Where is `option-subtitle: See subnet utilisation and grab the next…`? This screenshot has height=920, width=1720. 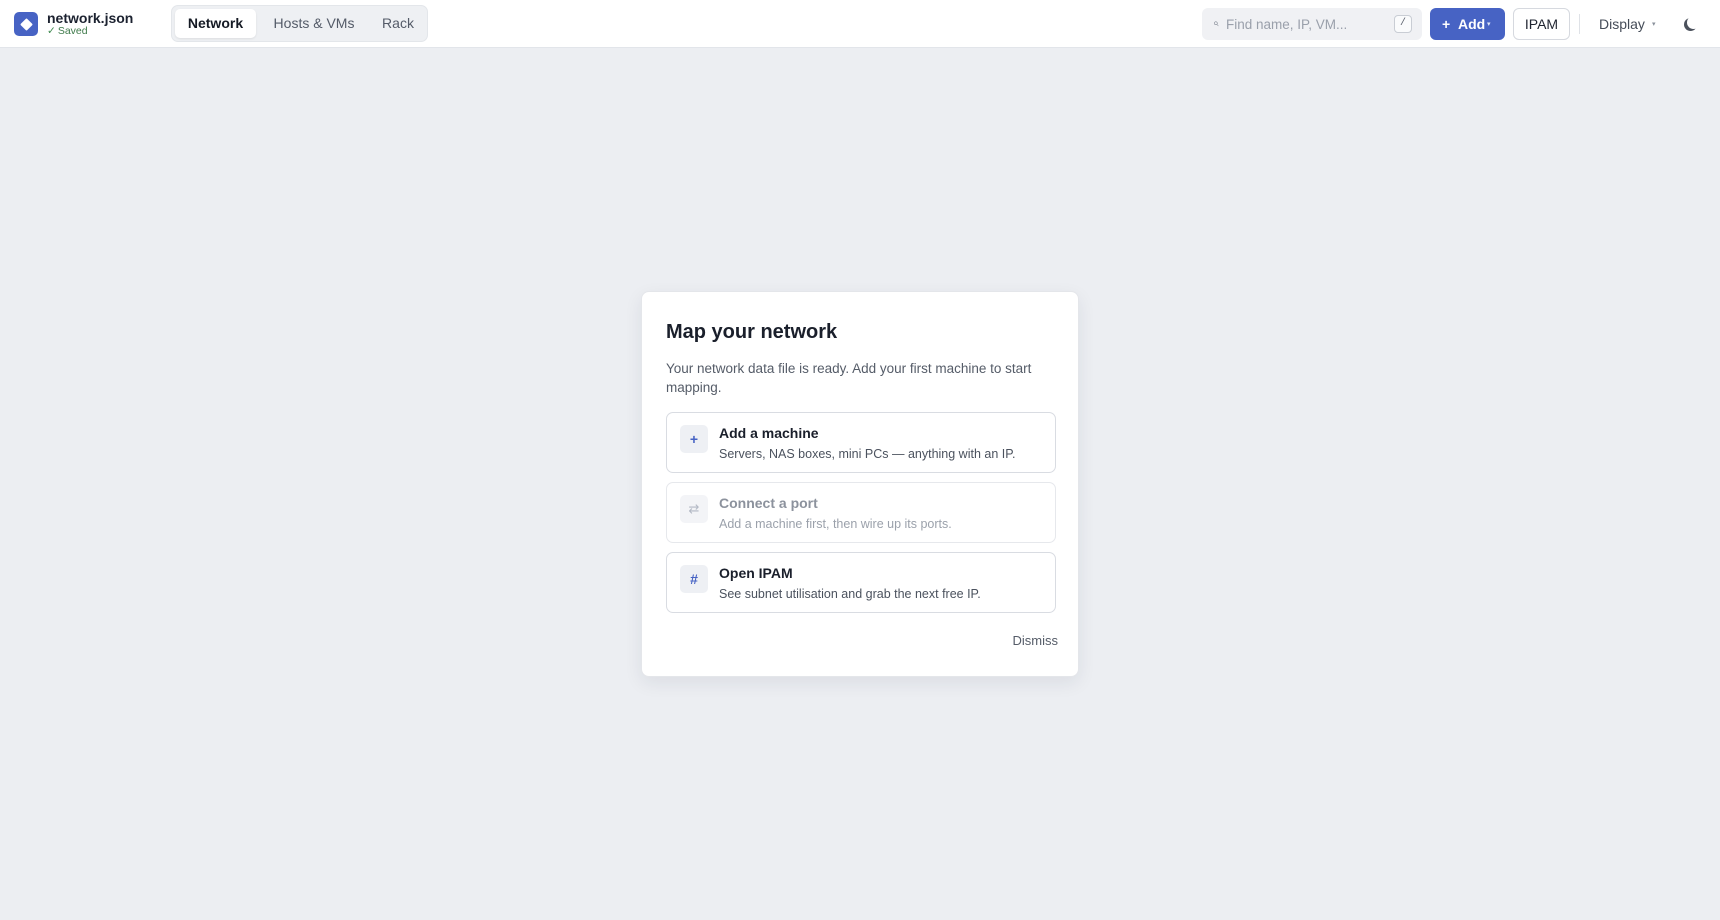
option-subtitle: See subnet utilisation and grab the next… is located at coordinates (850, 594).